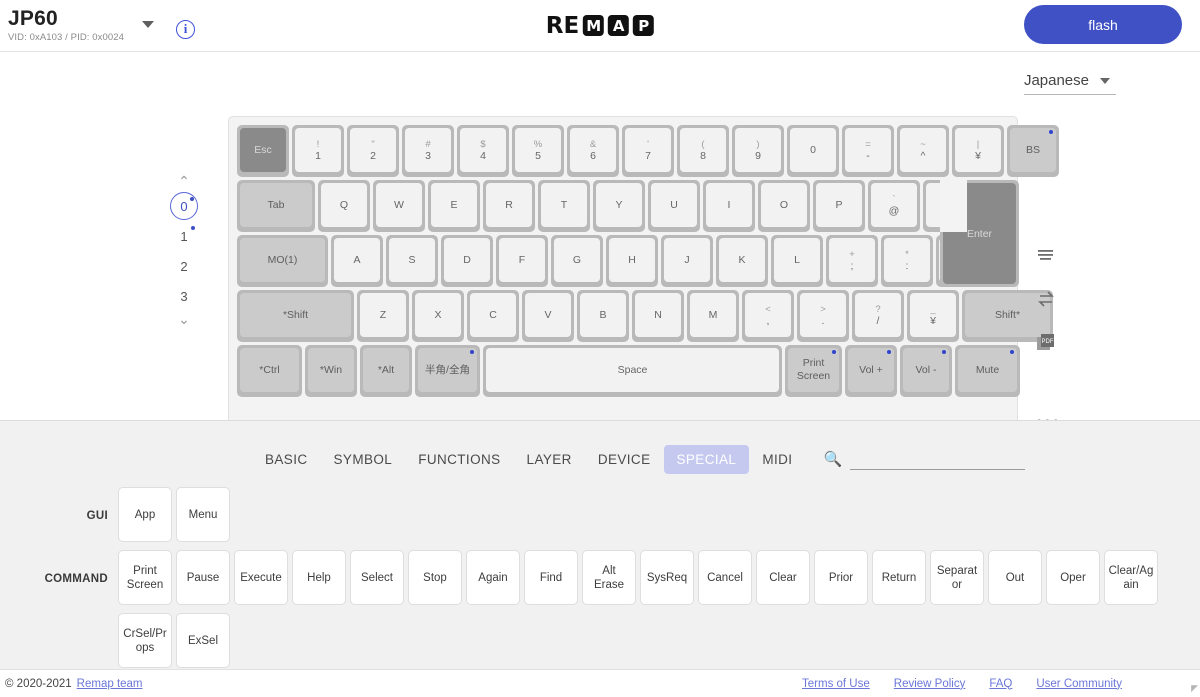 This screenshot has height=697, width=1200. I want to click on keycode-button-print-screen: Print Screen, so click(145, 577).